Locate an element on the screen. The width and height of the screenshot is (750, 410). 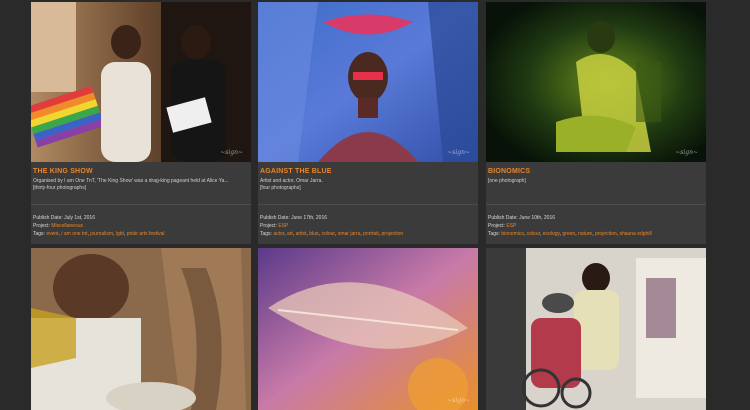
tag-link: ecology is located at coordinates (551, 234).